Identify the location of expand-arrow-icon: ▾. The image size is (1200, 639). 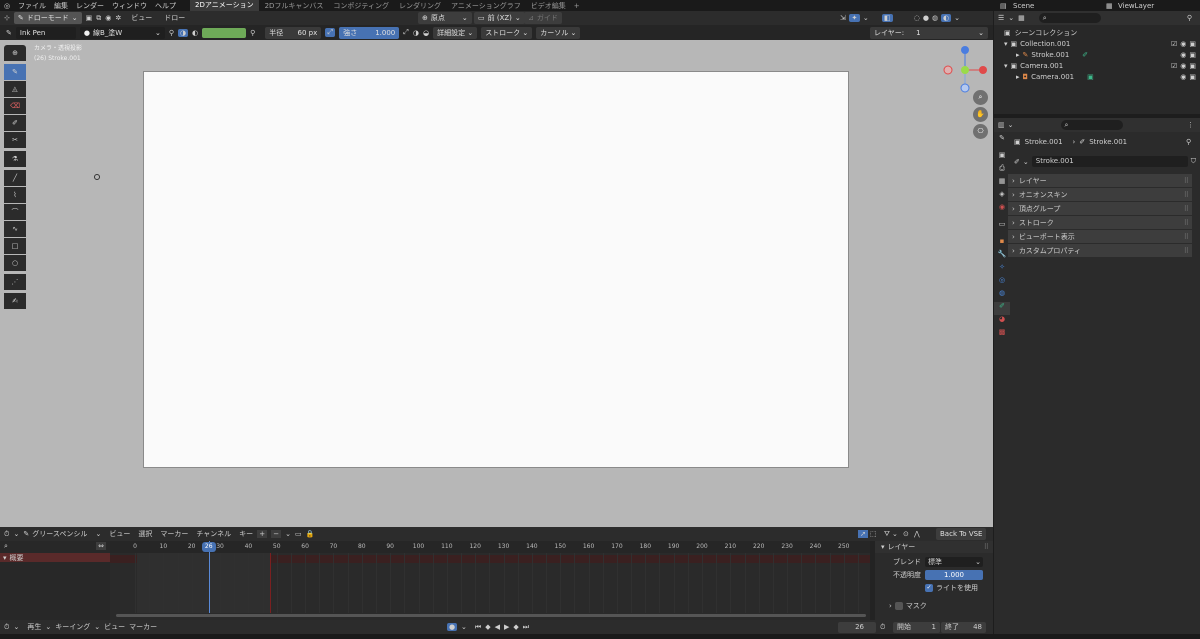
(1006, 66).